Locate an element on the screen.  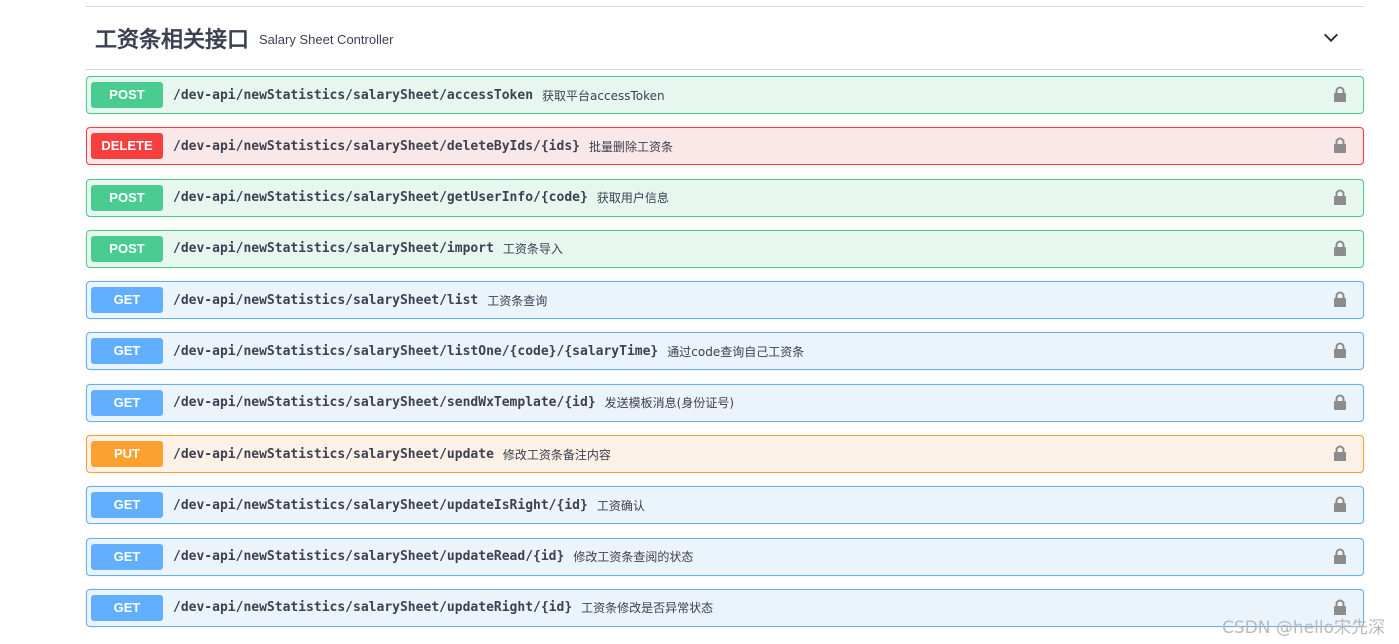
operation-summary: 获取用户信息 is located at coordinates (632, 198).